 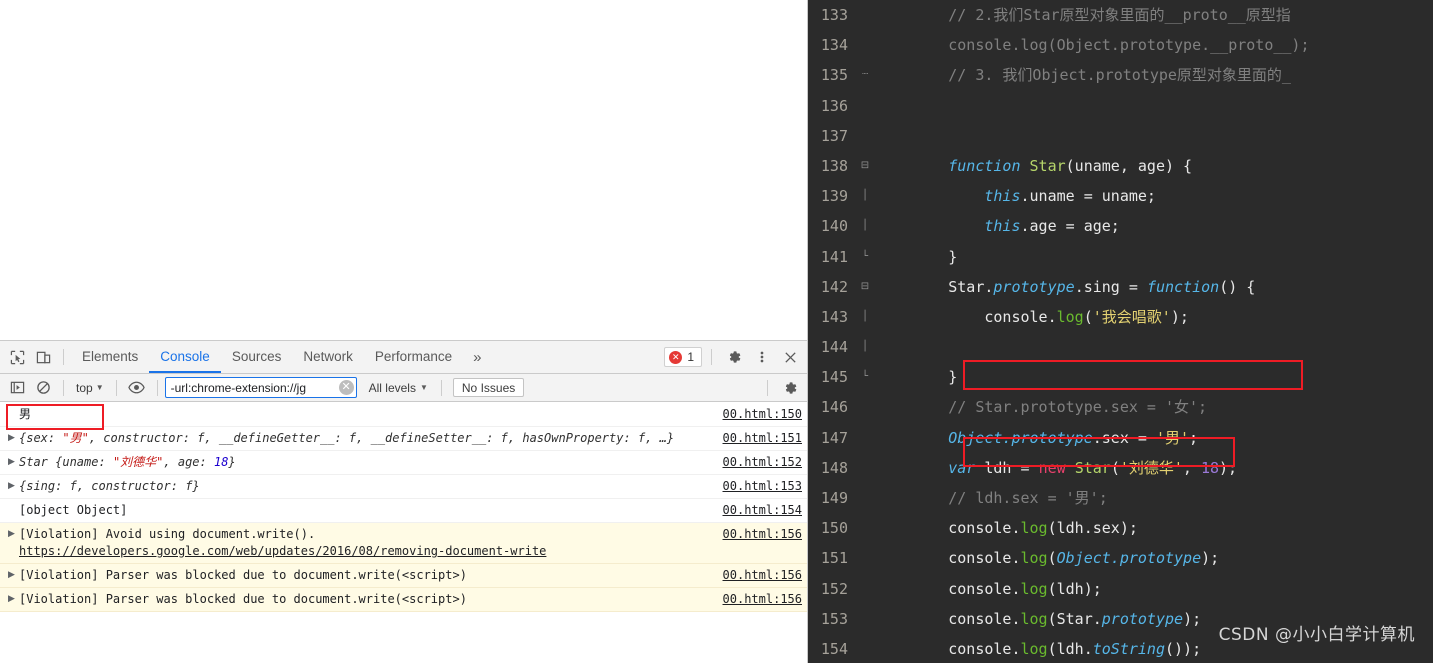 I want to click on tab-elements-label: Elements, so click(x=110, y=356).